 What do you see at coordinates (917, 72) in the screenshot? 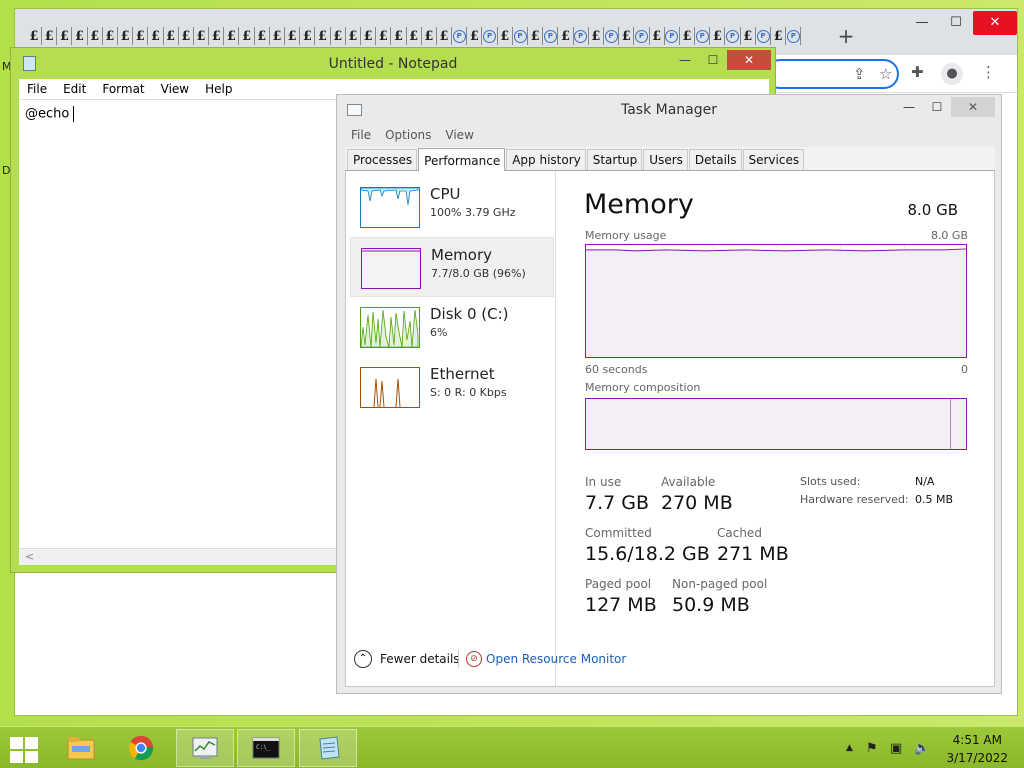
I see `extensions-icon: ✚` at bounding box center [917, 72].